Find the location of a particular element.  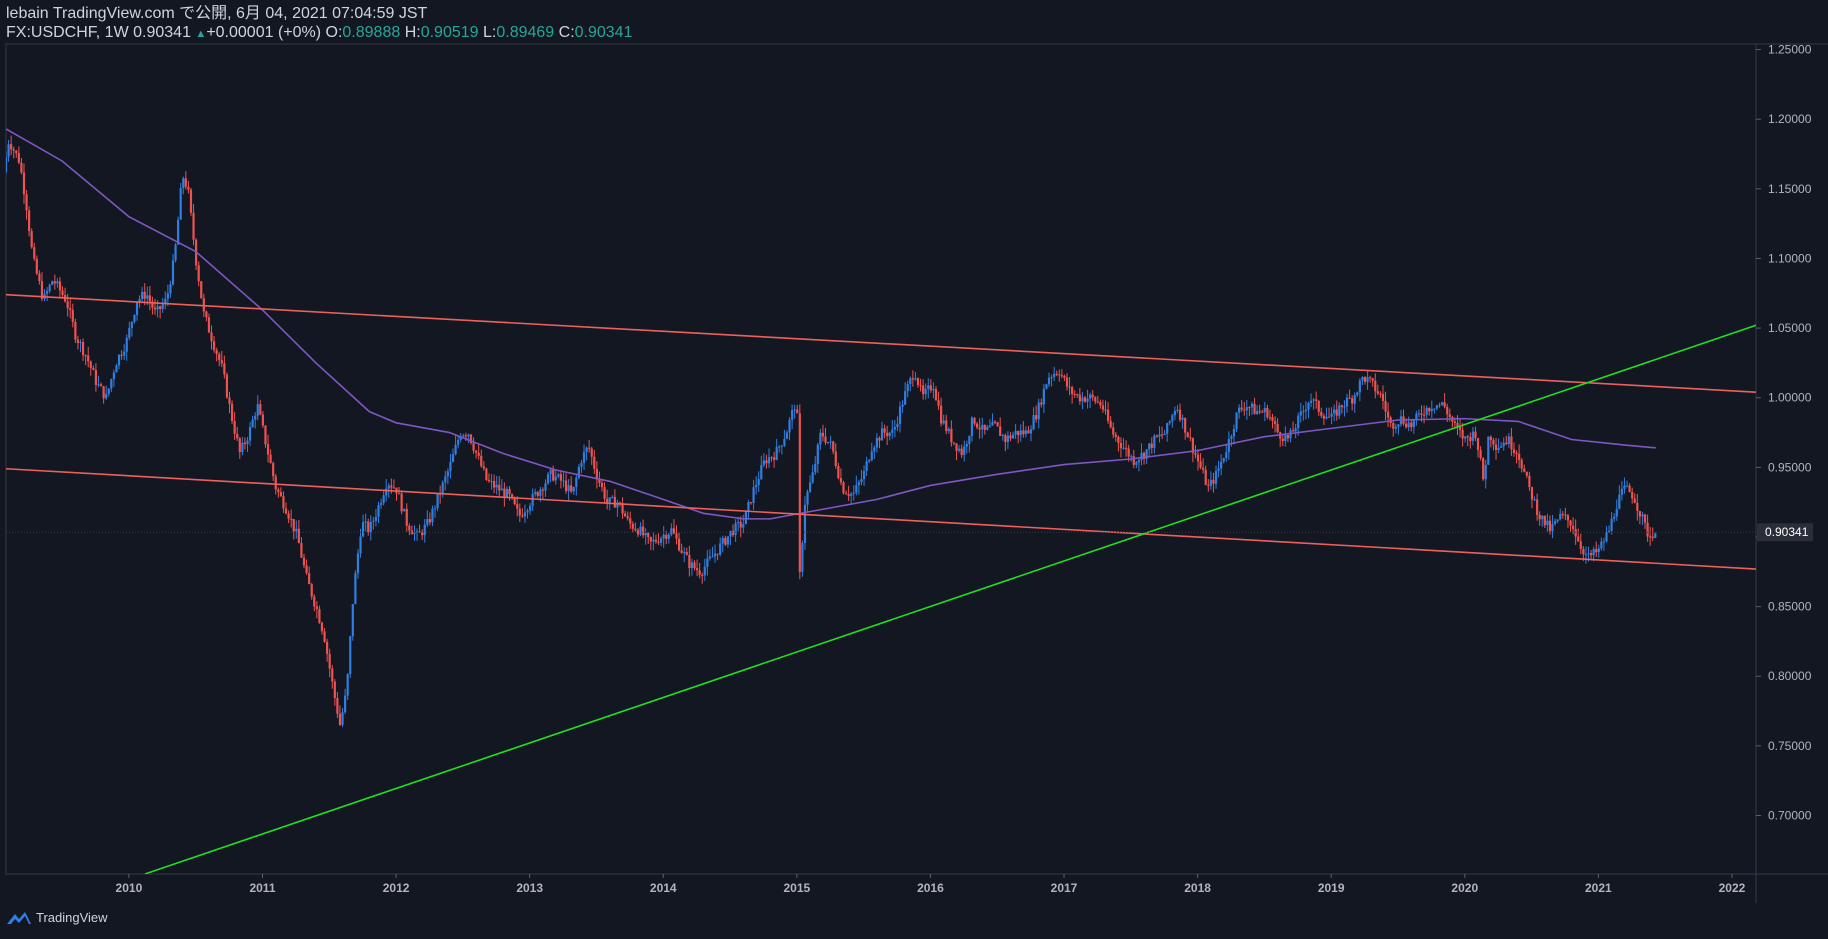

y-tick-label: 0.95000 is located at coordinates (1790, 467).